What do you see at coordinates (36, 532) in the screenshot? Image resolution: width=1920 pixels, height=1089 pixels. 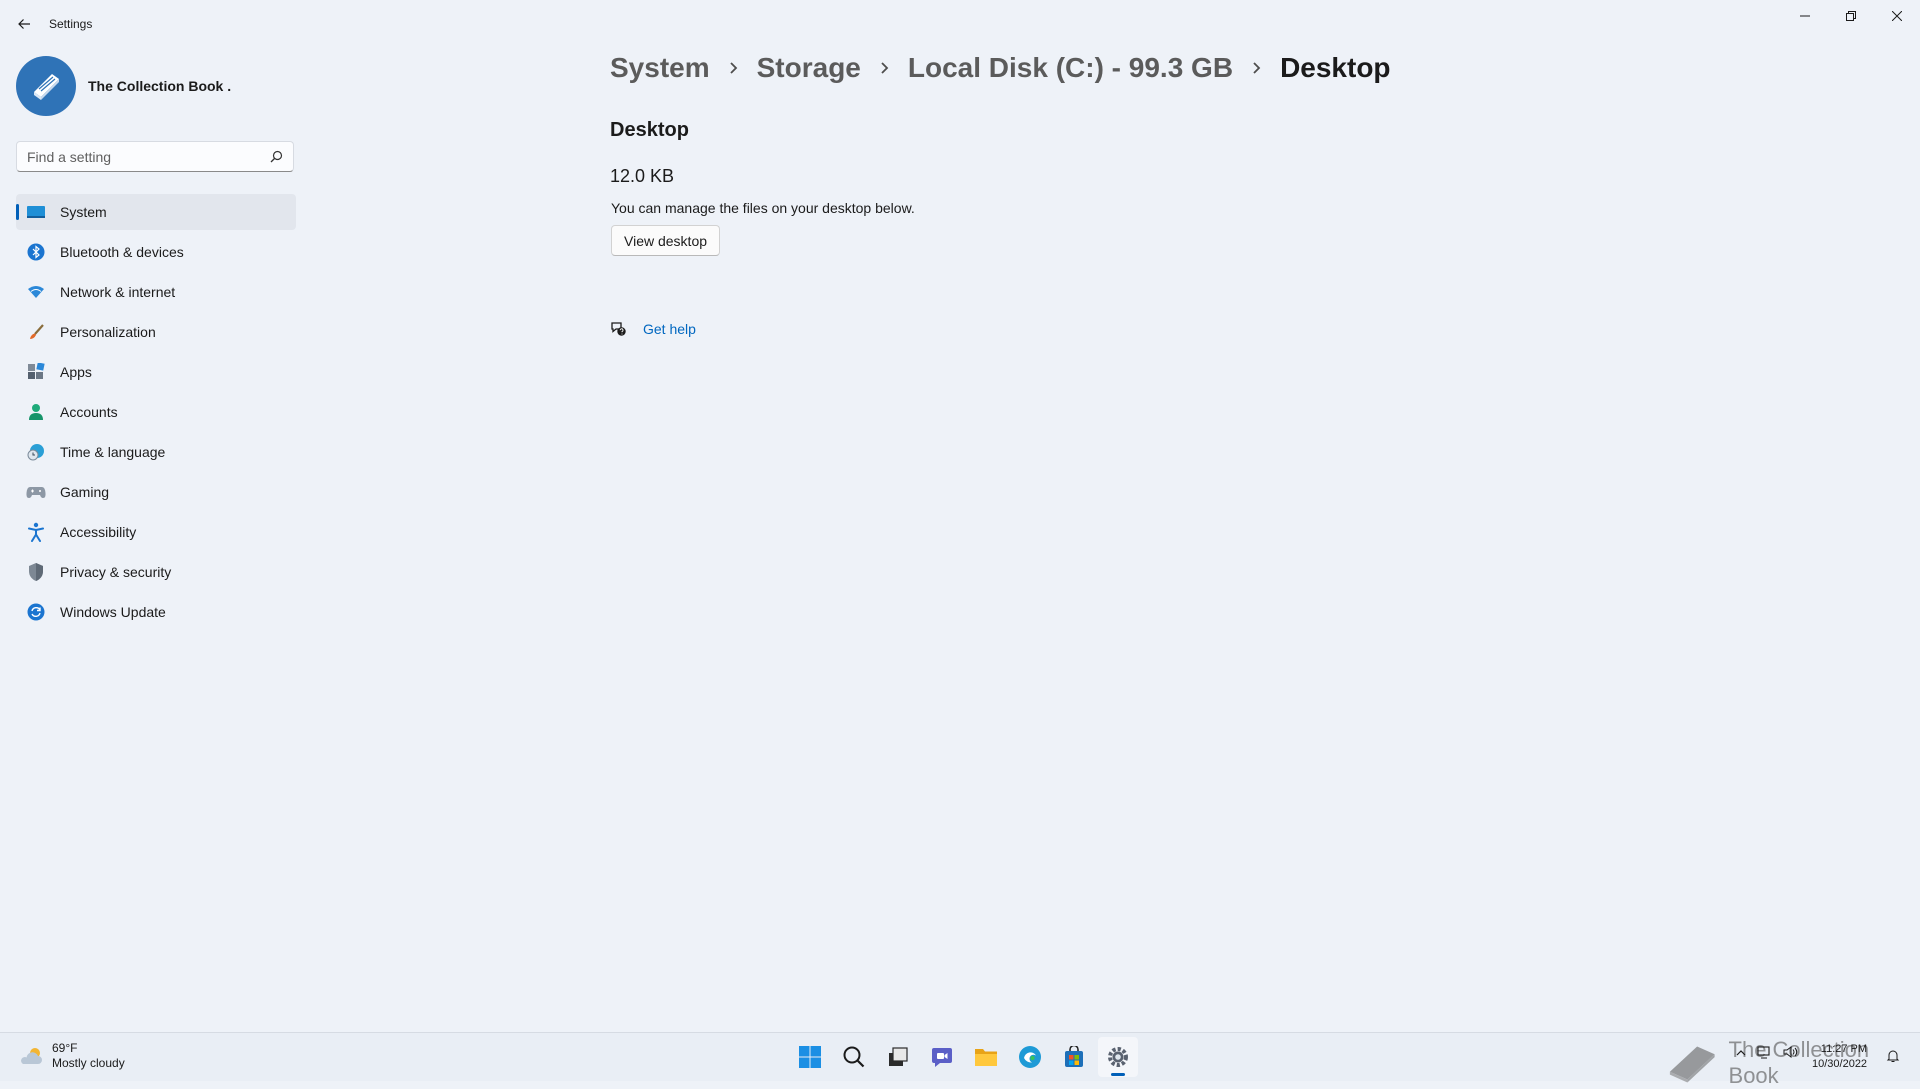 I see `accessibility-icon` at bounding box center [36, 532].